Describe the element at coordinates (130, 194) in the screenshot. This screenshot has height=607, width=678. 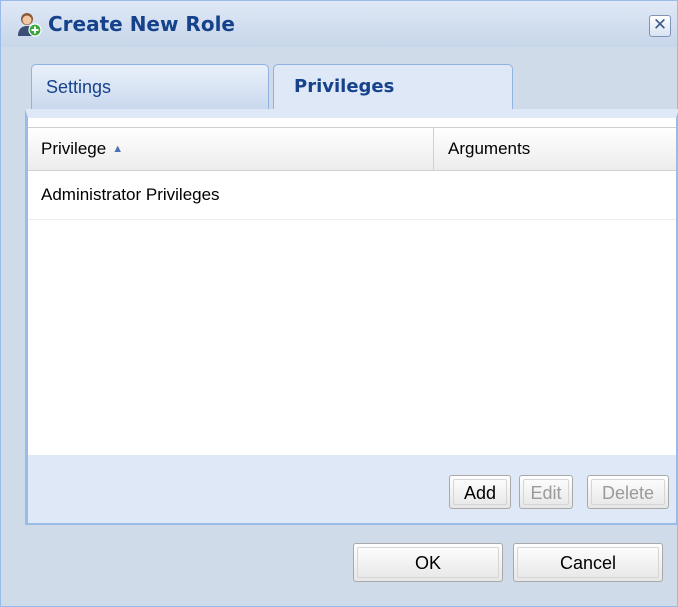
I see `cell-privilege: Administrator Privileges` at that location.